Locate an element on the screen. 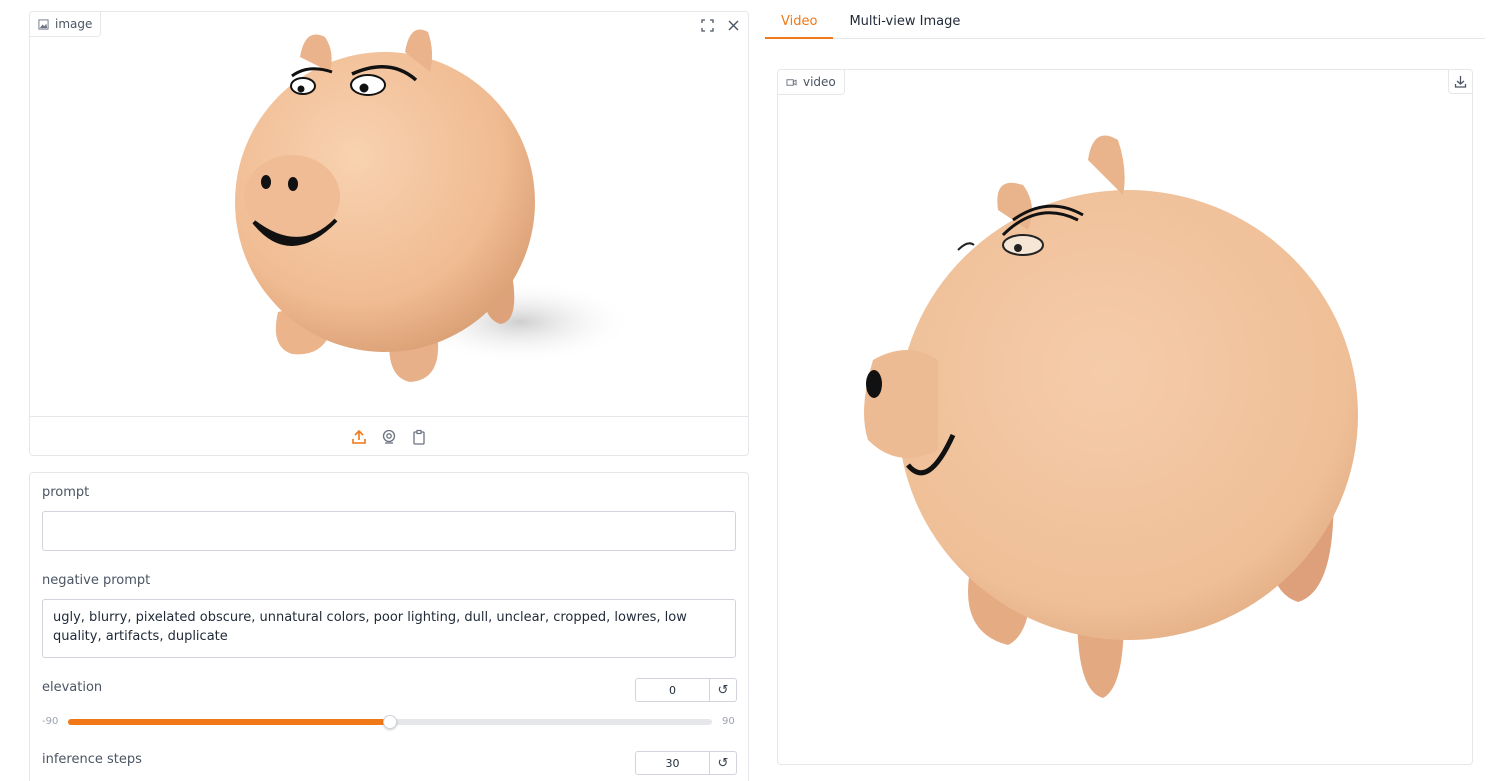  image-source-bar is located at coordinates (389, 435).